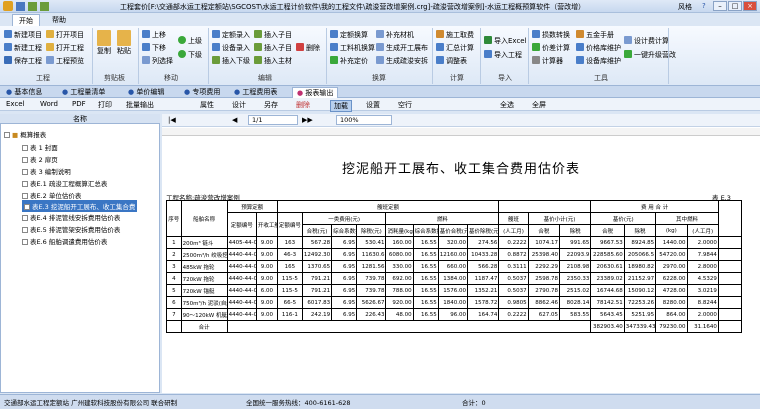 The image size is (760, 409). What do you see at coordinates (157, 61) in the screenshot?
I see `column-select-button: 列选择` at bounding box center [157, 61].